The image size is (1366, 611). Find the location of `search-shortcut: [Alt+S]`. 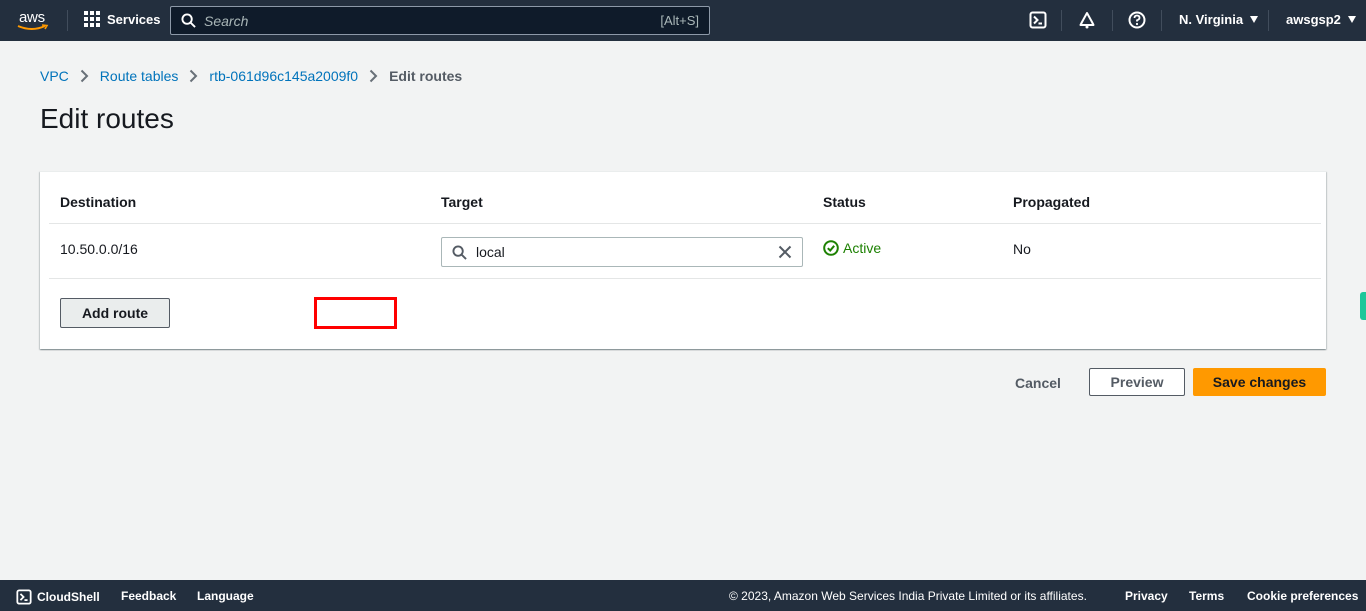

search-shortcut: [Alt+S] is located at coordinates (679, 20).